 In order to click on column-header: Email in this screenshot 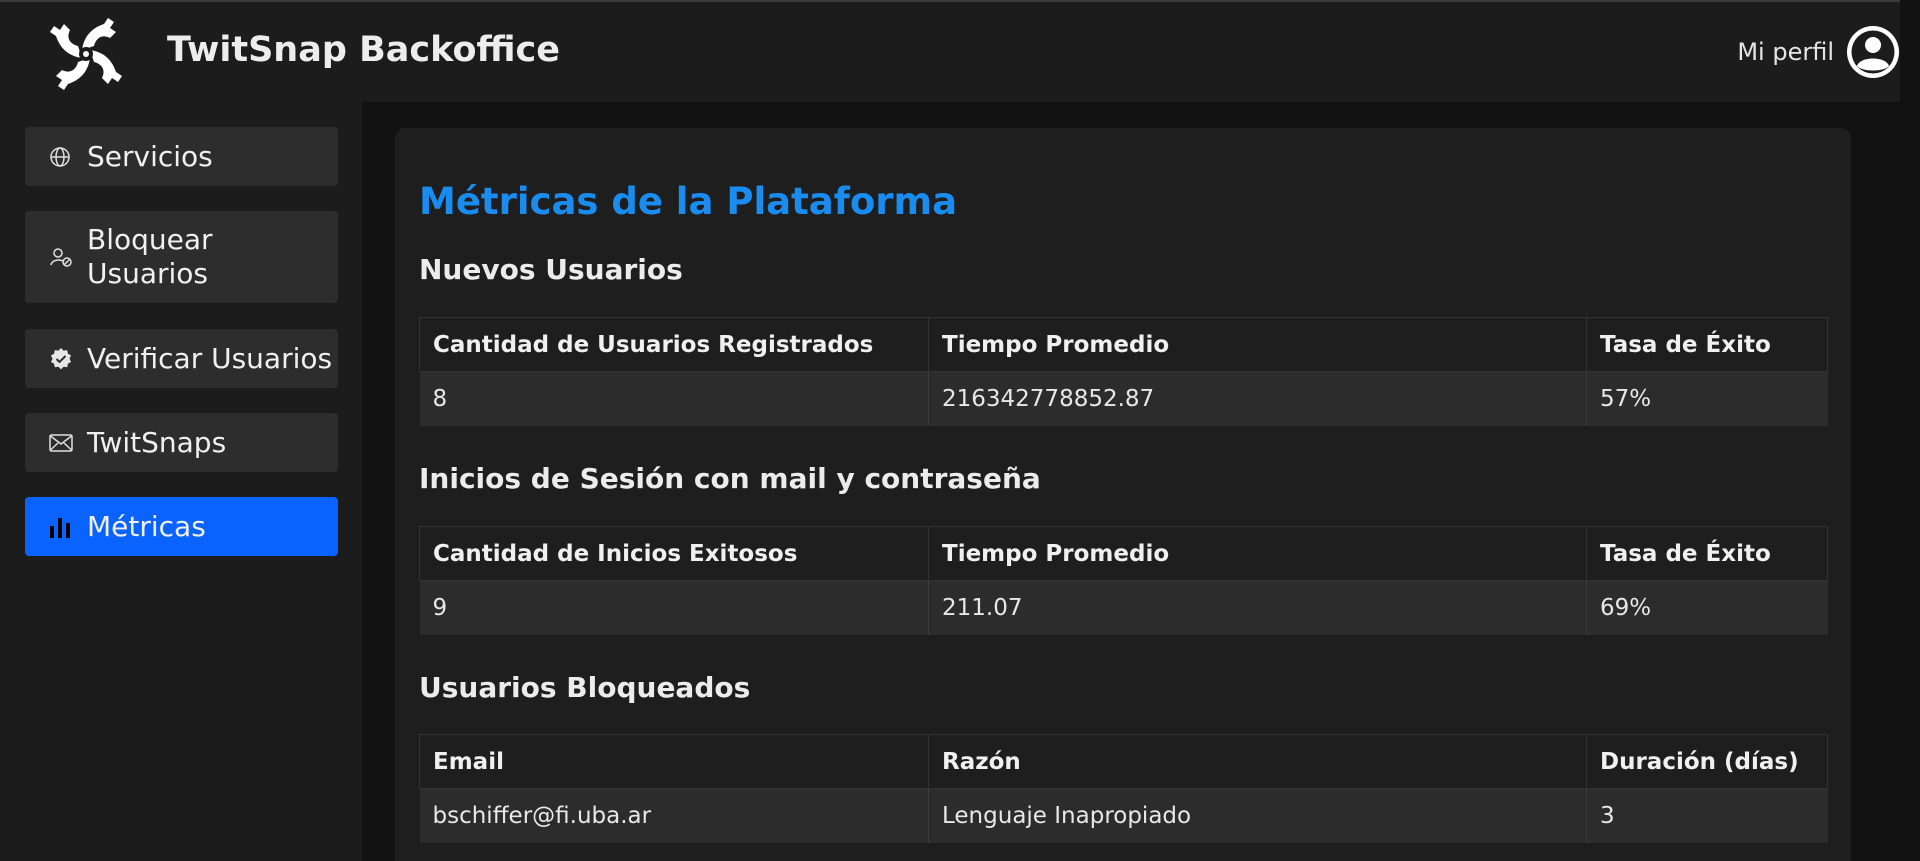, I will do `click(674, 761)`.